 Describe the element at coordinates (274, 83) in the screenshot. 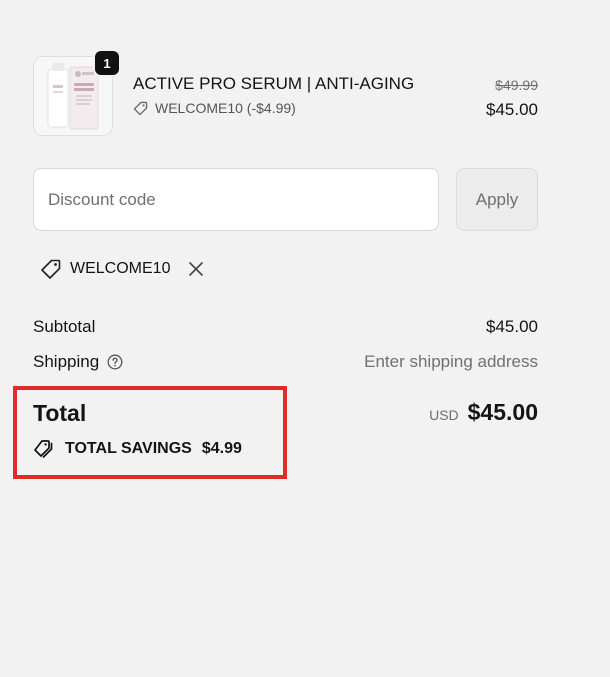

I see `product-title: ACTIVE PRO SERUM | ANTI-AGING` at that location.